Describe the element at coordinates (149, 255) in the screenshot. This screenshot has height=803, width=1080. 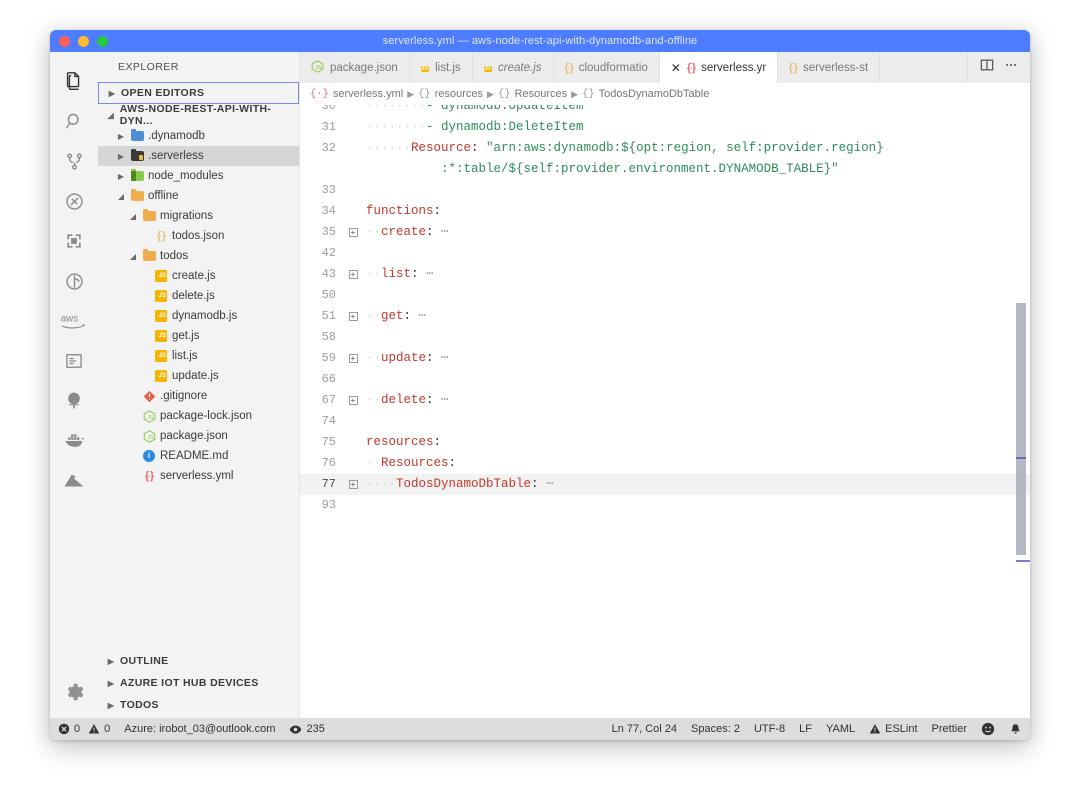
I see `folder-icon` at that location.